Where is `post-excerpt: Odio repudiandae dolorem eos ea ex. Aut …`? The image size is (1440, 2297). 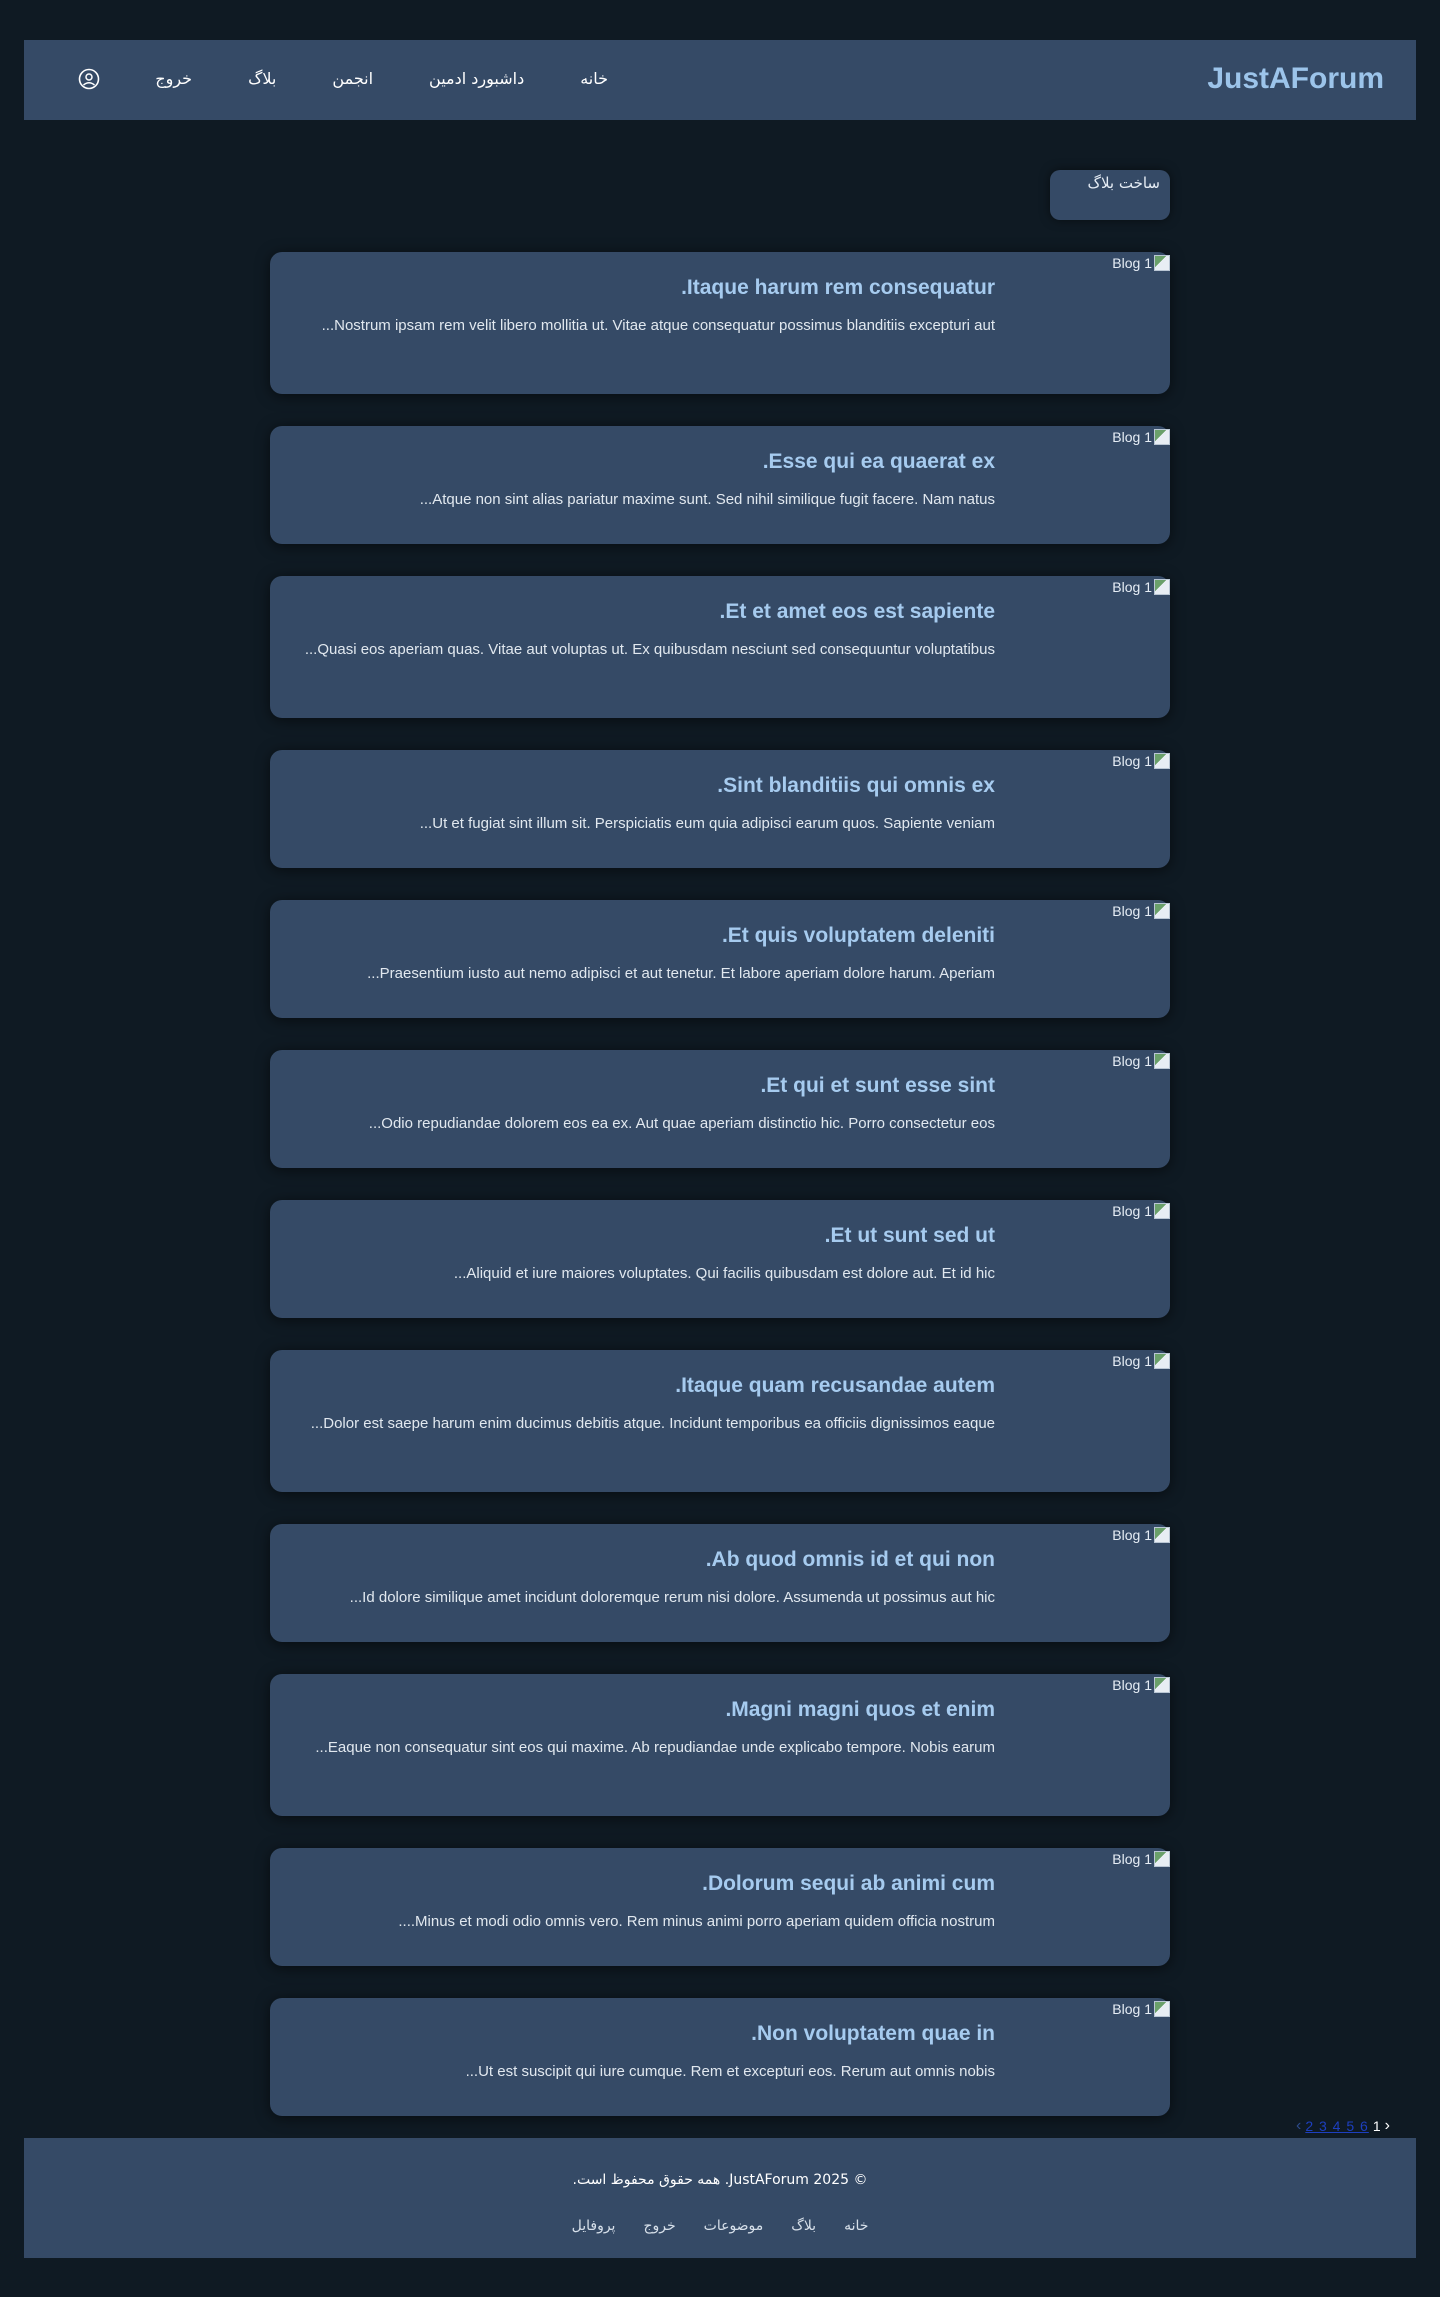 post-excerpt: Odio repudiandae dolorem eos ea ex. Aut … is located at coordinates (681, 1123).